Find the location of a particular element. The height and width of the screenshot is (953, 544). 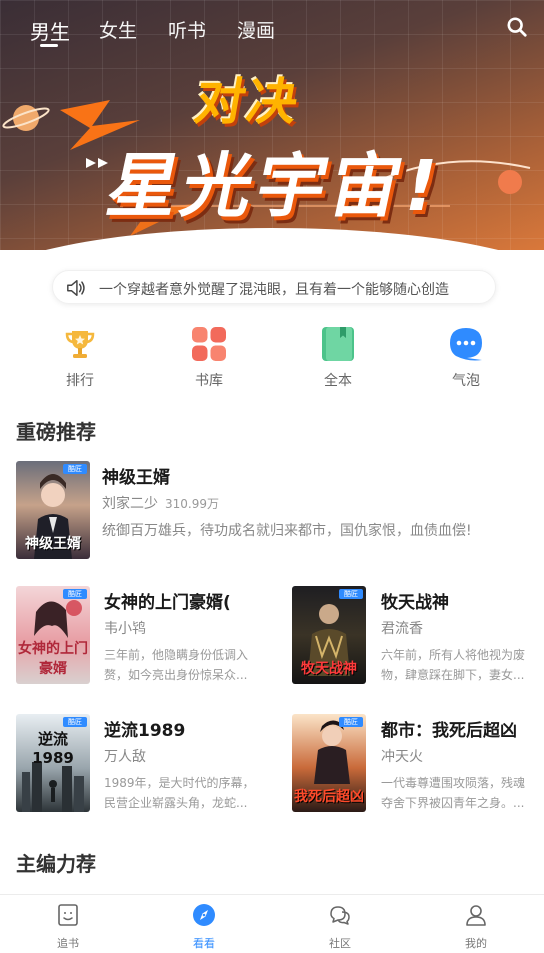

cover-title-text: 女神的上门豪婿 is located at coordinates (53, 659).